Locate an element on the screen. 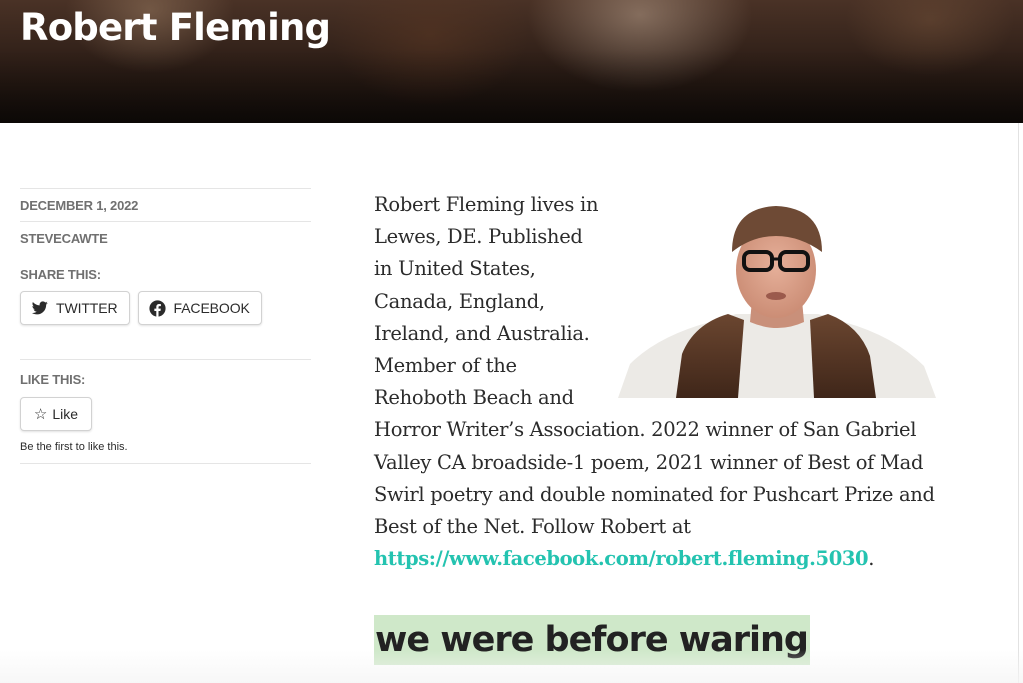 The width and height of the screenshot is (1023, 683). like-button: ☆ Like is located at coordinates (56, 414).